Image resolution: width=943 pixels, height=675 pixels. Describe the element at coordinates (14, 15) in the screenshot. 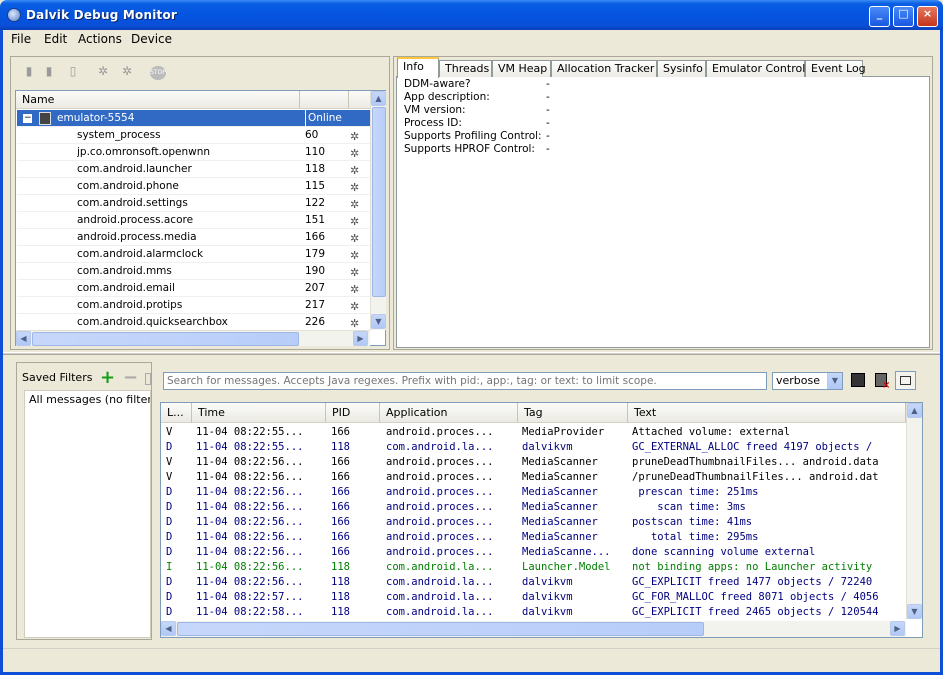

I see `app-icon` at that location.